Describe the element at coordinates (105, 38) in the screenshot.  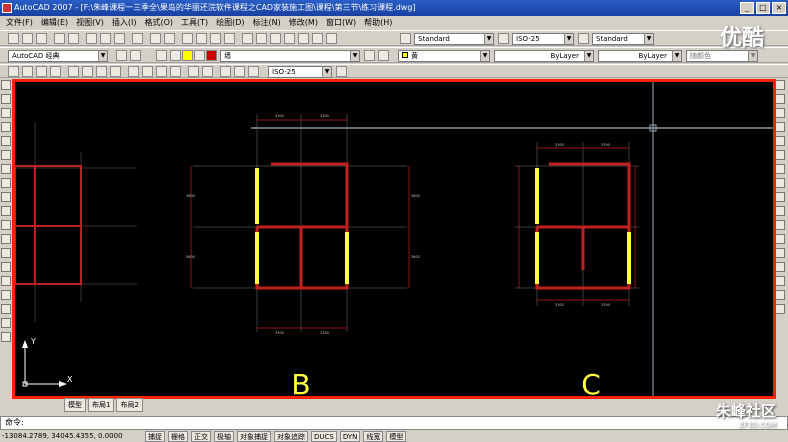
I see `copy-icon` at that location.